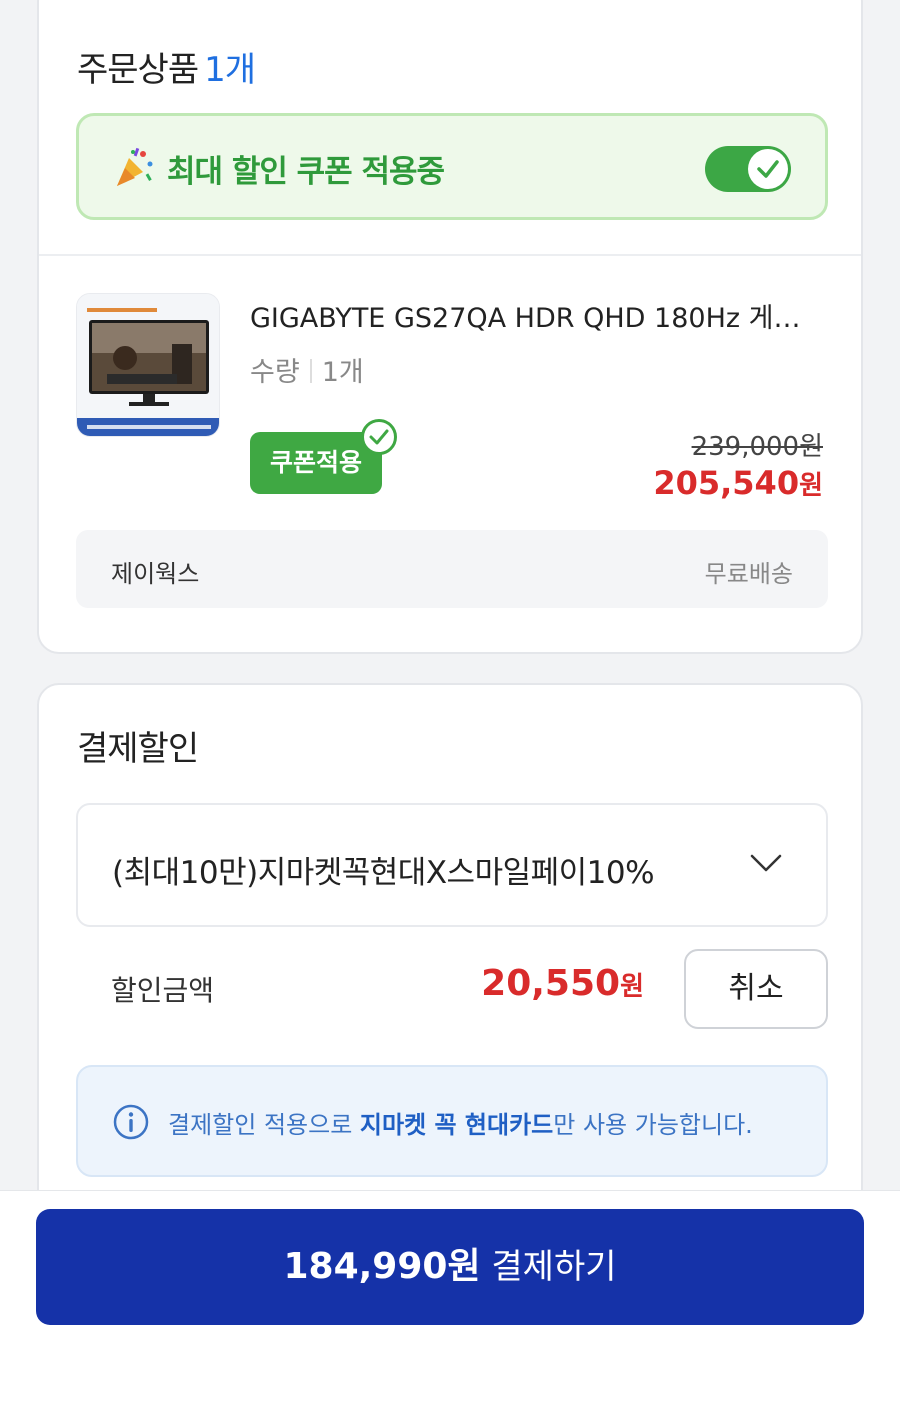 The image size is (900, 1419). What do you see at coordinates (551, 983) in the screenshot?
I see `discount-amount-number: 20,550` at bounding box center [551, 983].